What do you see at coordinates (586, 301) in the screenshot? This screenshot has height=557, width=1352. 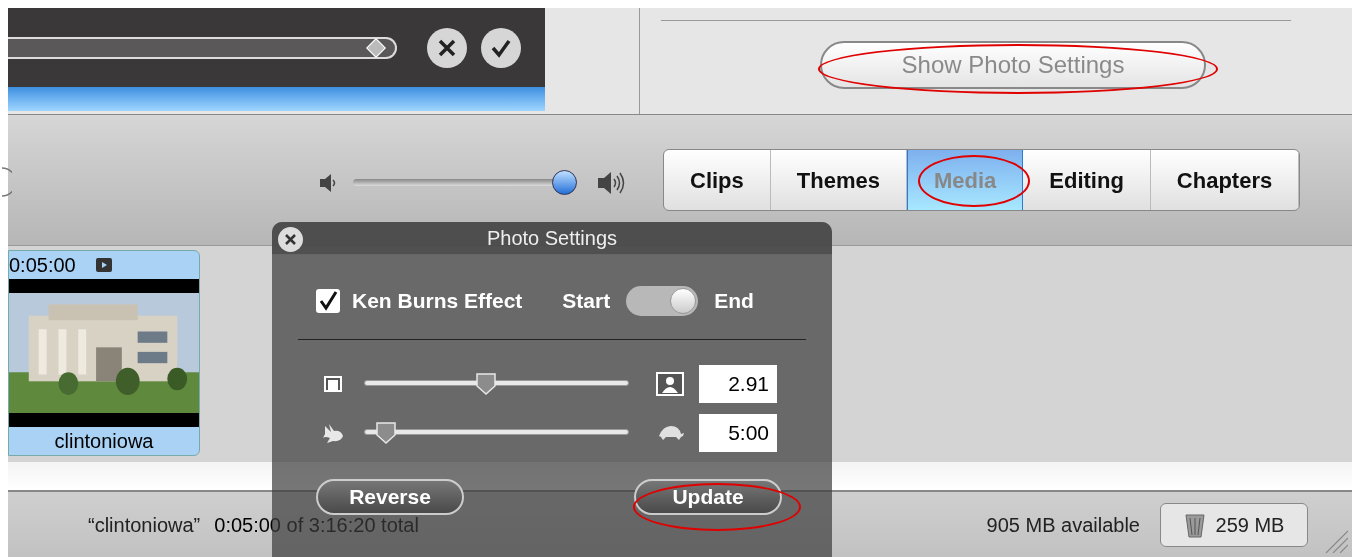 I see `start-label: Start` at bounding box center [586, 301].